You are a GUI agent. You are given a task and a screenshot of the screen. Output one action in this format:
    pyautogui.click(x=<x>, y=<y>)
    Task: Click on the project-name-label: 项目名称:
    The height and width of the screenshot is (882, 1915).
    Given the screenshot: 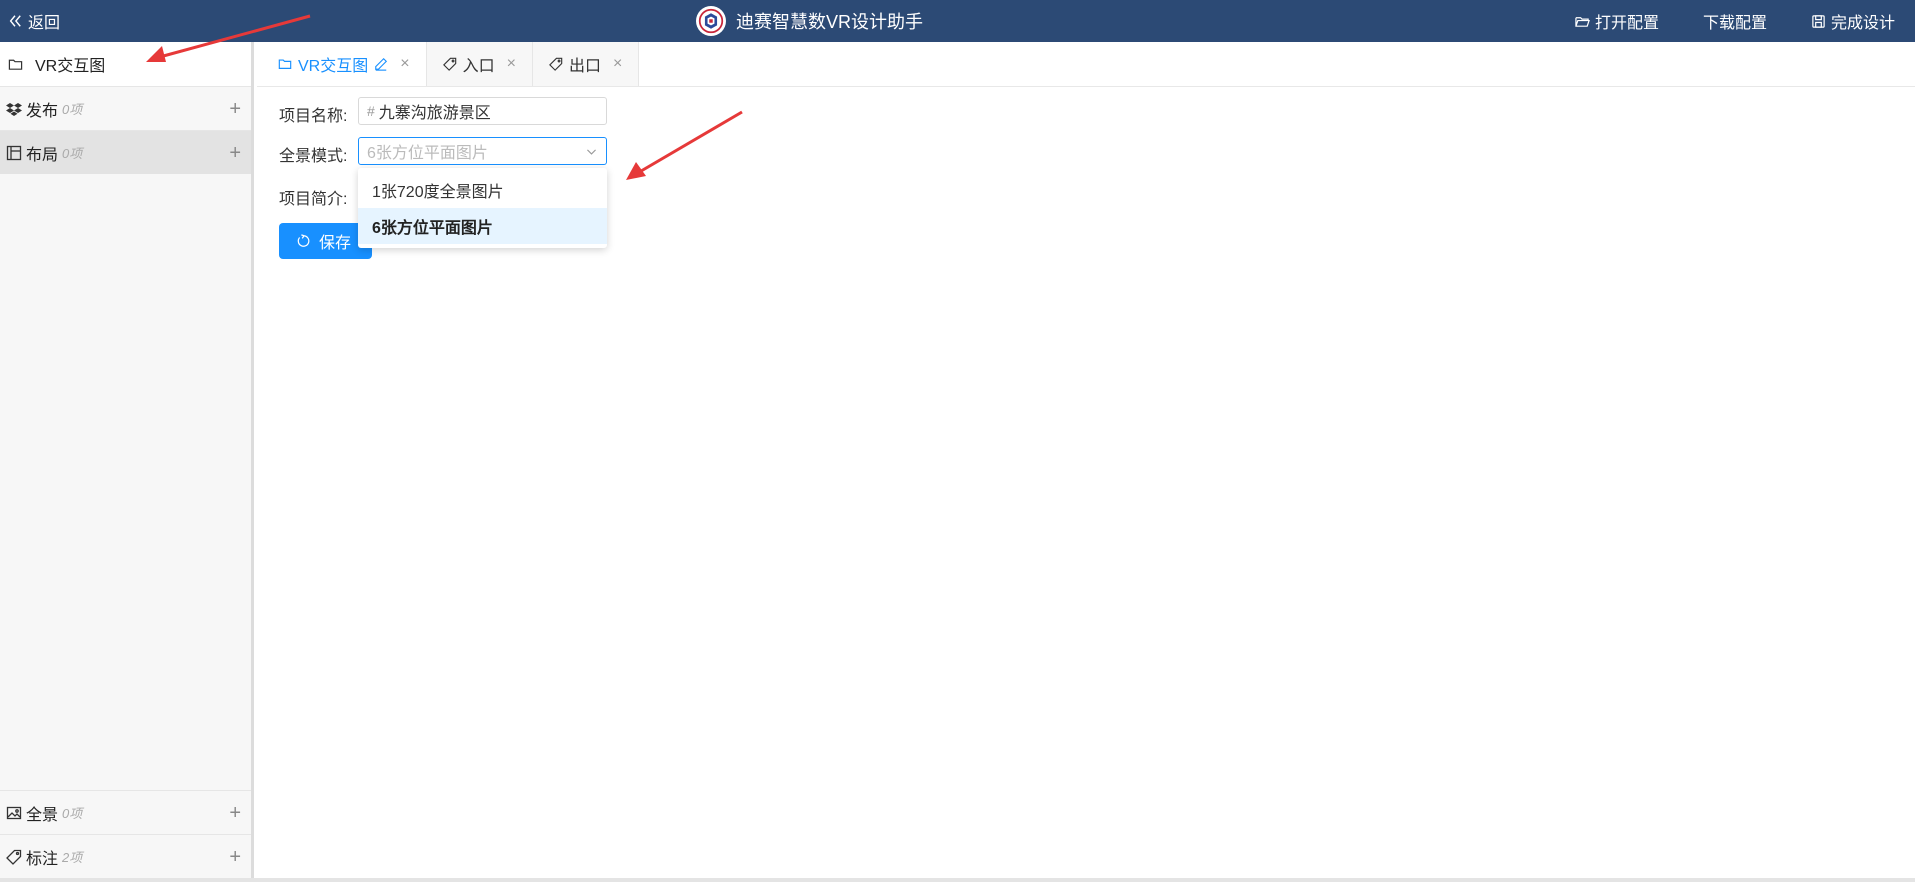 What is the action you would take?
    pyautogui.click(x=313, y=116)
    